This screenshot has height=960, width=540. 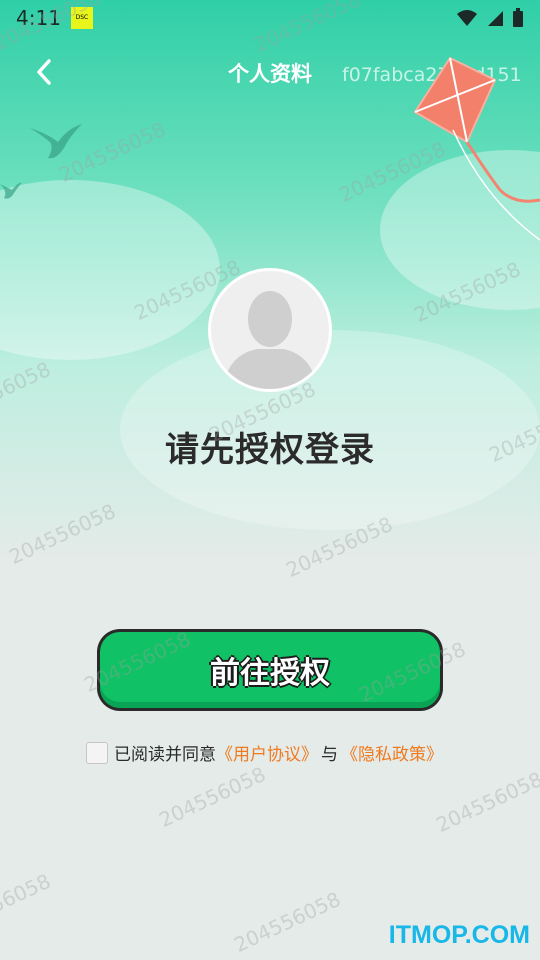 What do you see at coordinates (329, 755) in the screenshot?
I see `agreement-and: 与` at bounding box center [329, 755].